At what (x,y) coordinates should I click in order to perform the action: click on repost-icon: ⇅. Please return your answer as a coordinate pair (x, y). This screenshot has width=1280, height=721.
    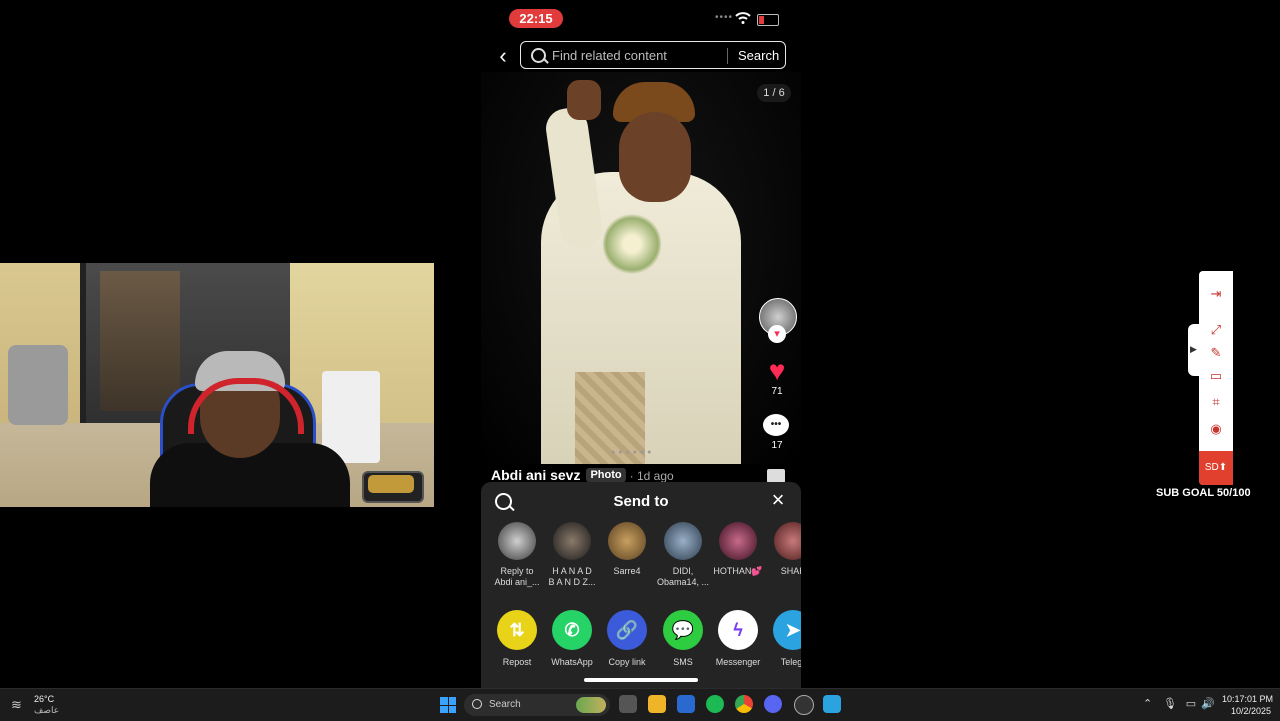
    Looking at the image, I should click on (517, 630).